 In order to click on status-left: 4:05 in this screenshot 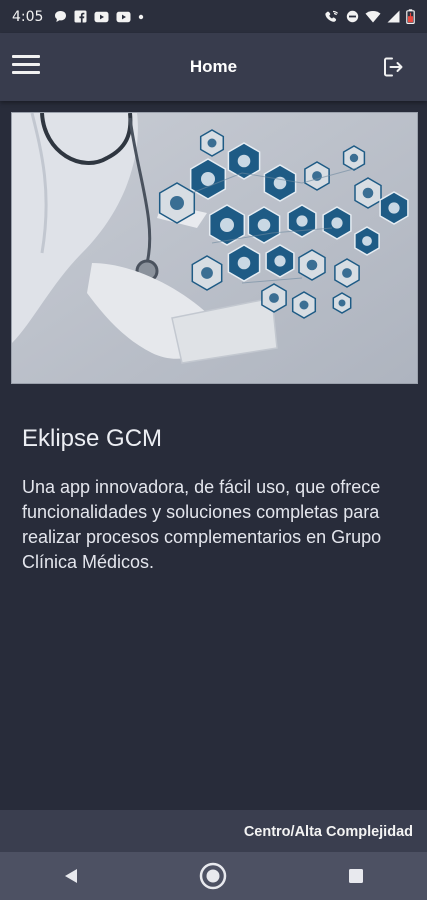, I will do `click(78, 17)`.